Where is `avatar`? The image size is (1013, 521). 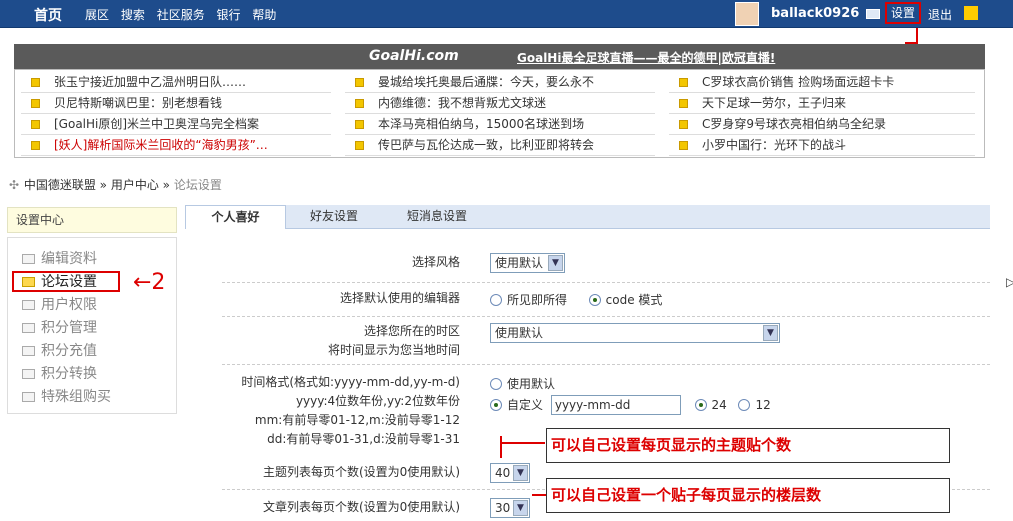 avatar is located at coordinates (747, 14).